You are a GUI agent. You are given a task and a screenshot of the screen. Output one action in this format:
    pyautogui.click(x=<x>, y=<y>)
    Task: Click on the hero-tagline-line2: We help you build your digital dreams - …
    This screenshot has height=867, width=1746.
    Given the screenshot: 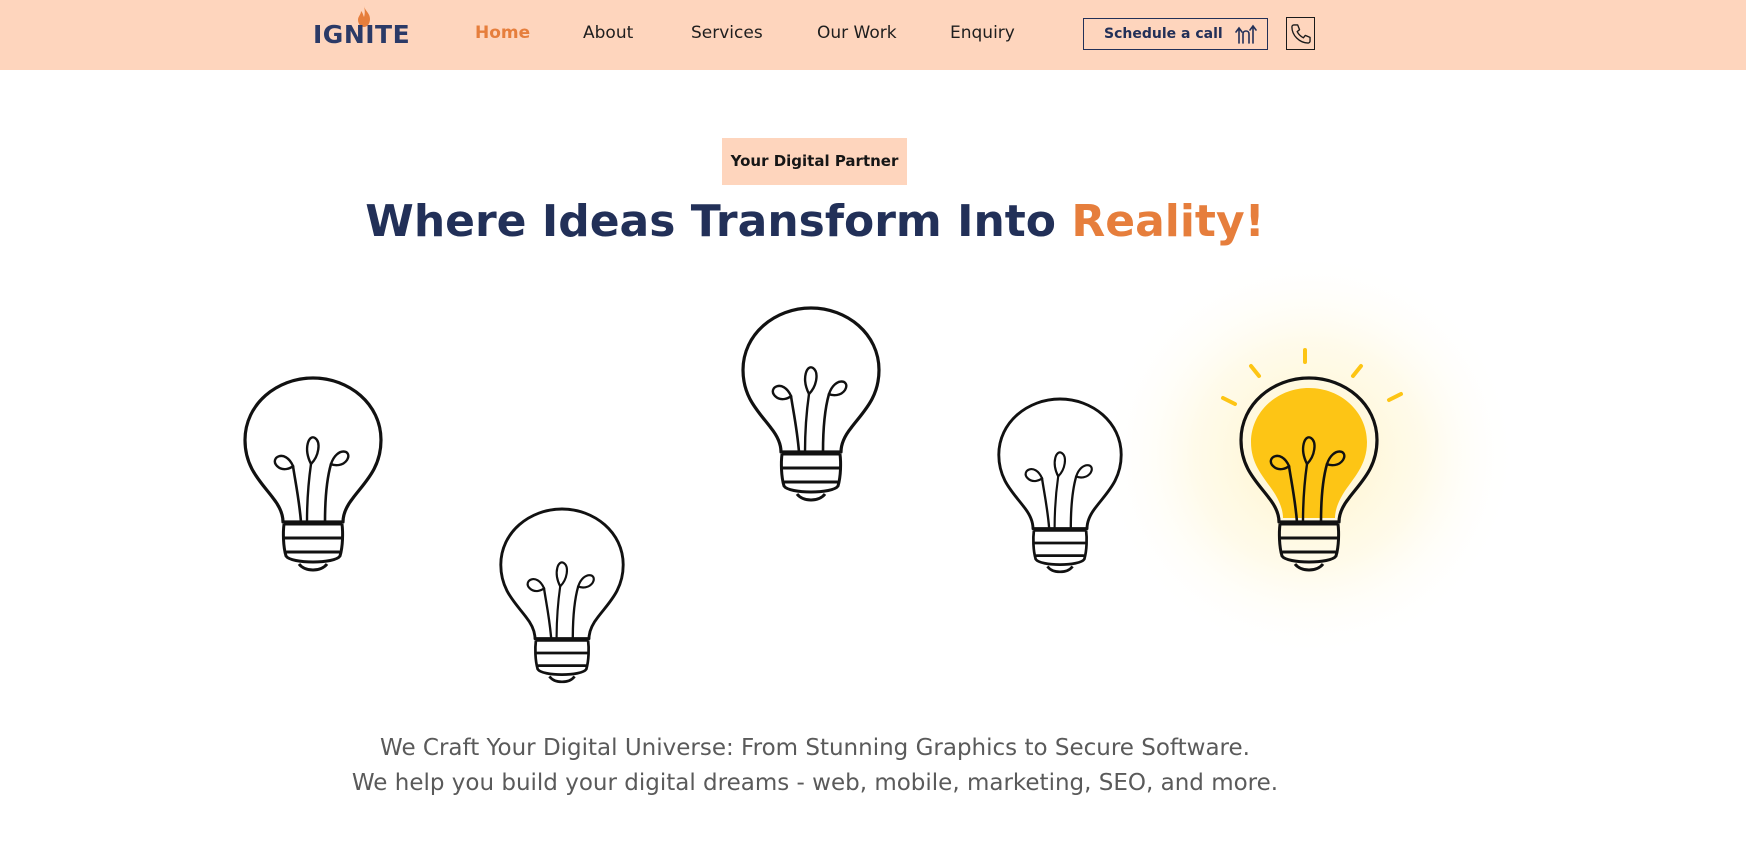 What is the action you would take?
    pyautogui.click(x=815, y=783)
    